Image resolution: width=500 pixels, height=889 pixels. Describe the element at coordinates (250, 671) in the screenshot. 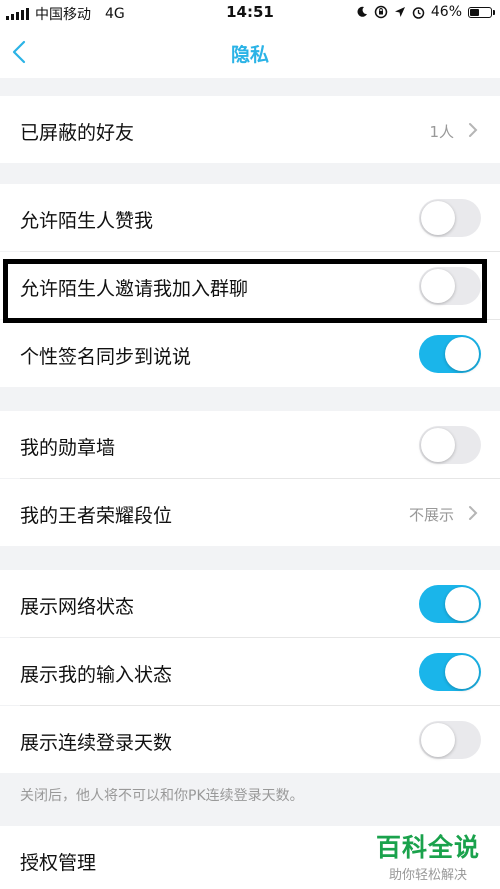

I see `row-typing-status: 展示我的输入状态` at that location.